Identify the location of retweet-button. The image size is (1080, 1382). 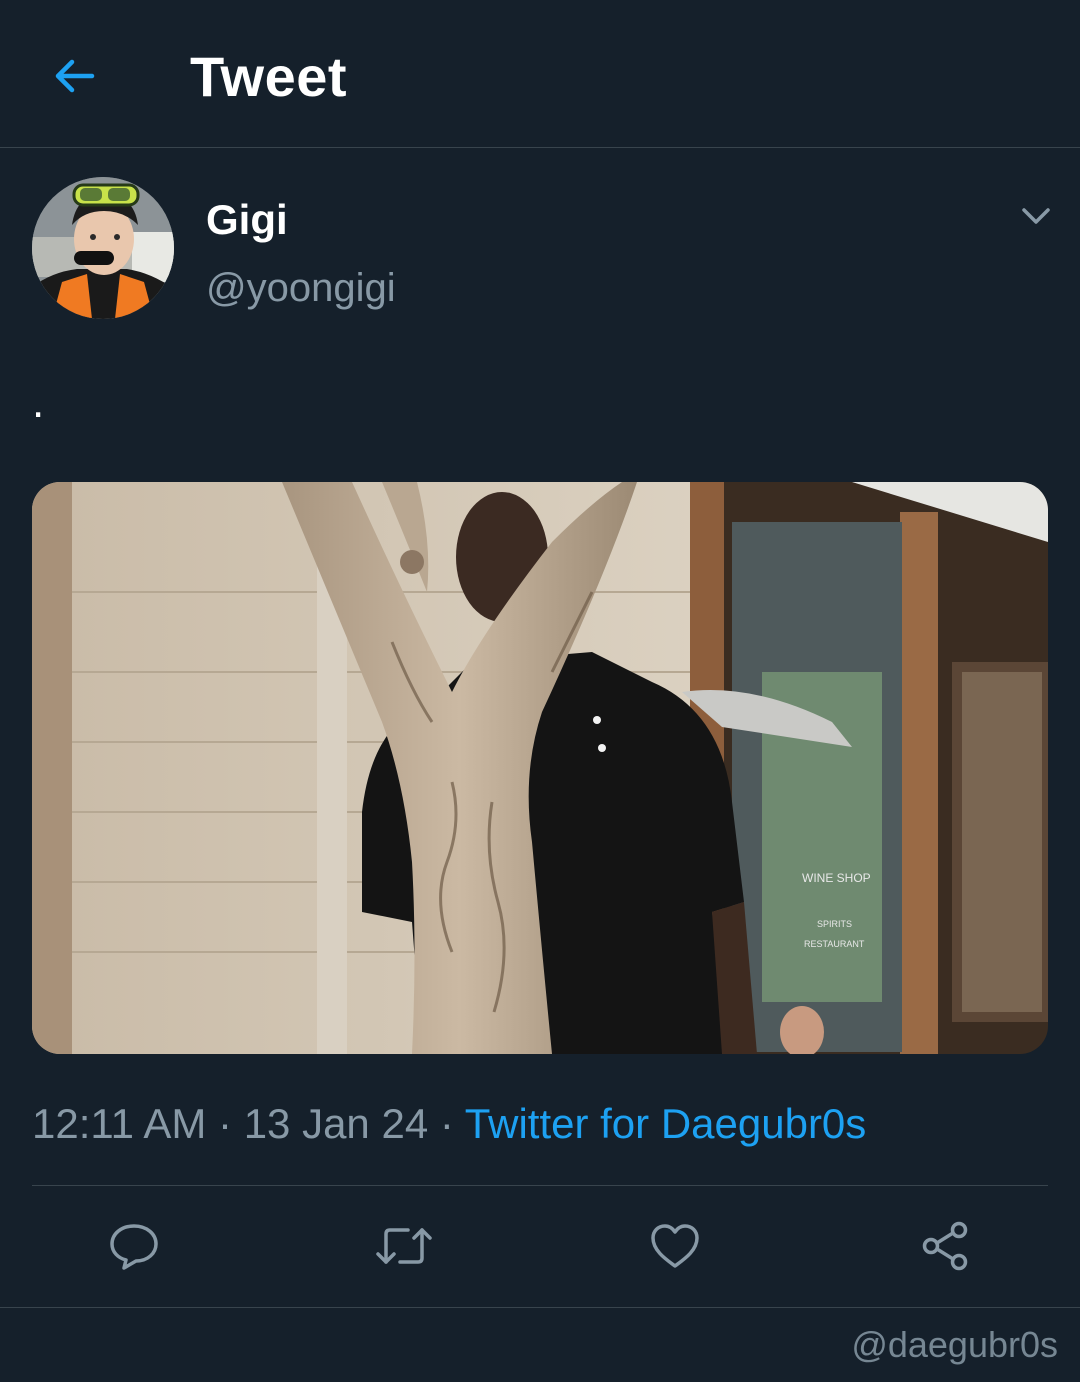
(404, 1246).